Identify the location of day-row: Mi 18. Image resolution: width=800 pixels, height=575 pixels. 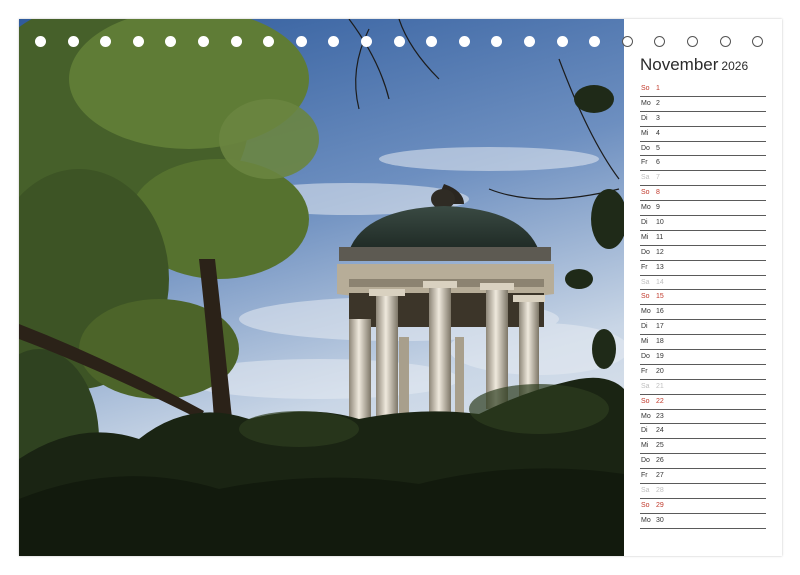
(703, 343).